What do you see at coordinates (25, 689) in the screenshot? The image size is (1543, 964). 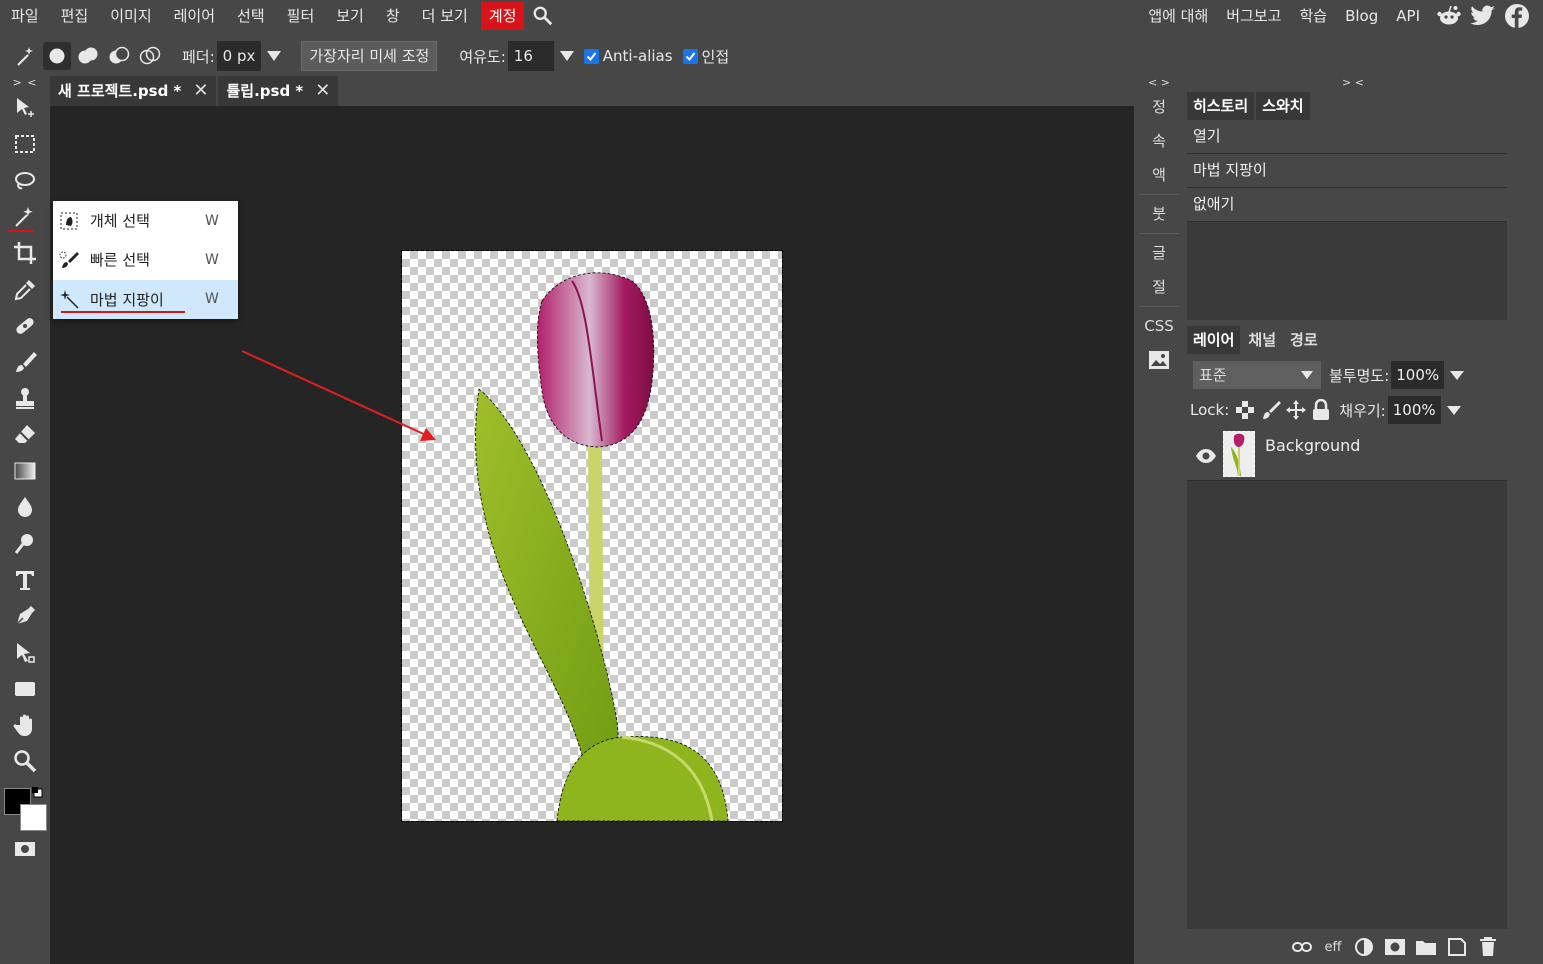 I see `shape-tool-icon` at bounding box center [25, 689].